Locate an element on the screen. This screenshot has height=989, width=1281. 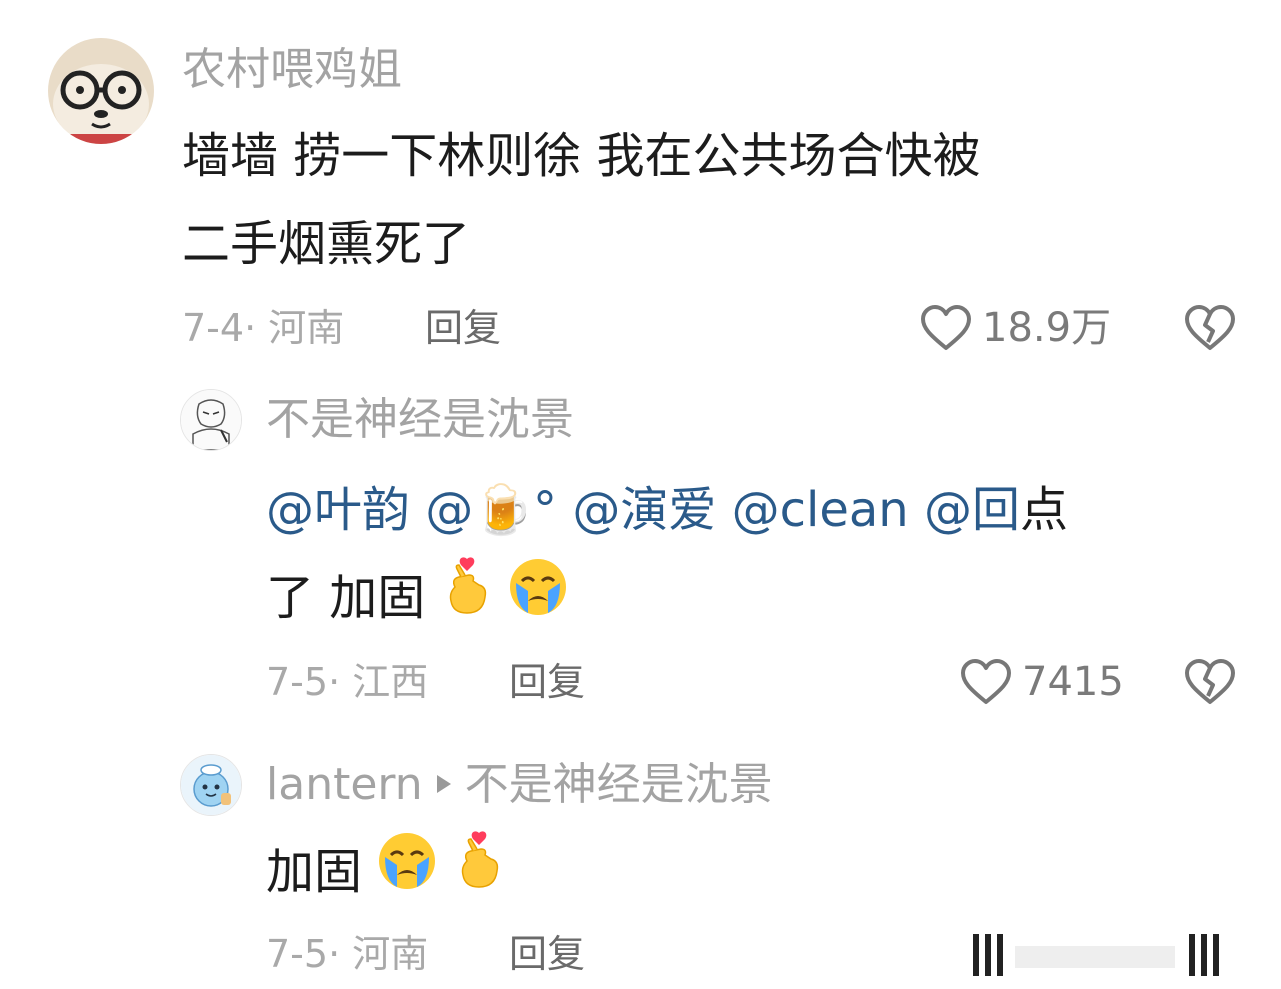
comment-text-line: 墙墙 捞一下林则徐 我在公共场合快被 is located at coordinates (581, 156).